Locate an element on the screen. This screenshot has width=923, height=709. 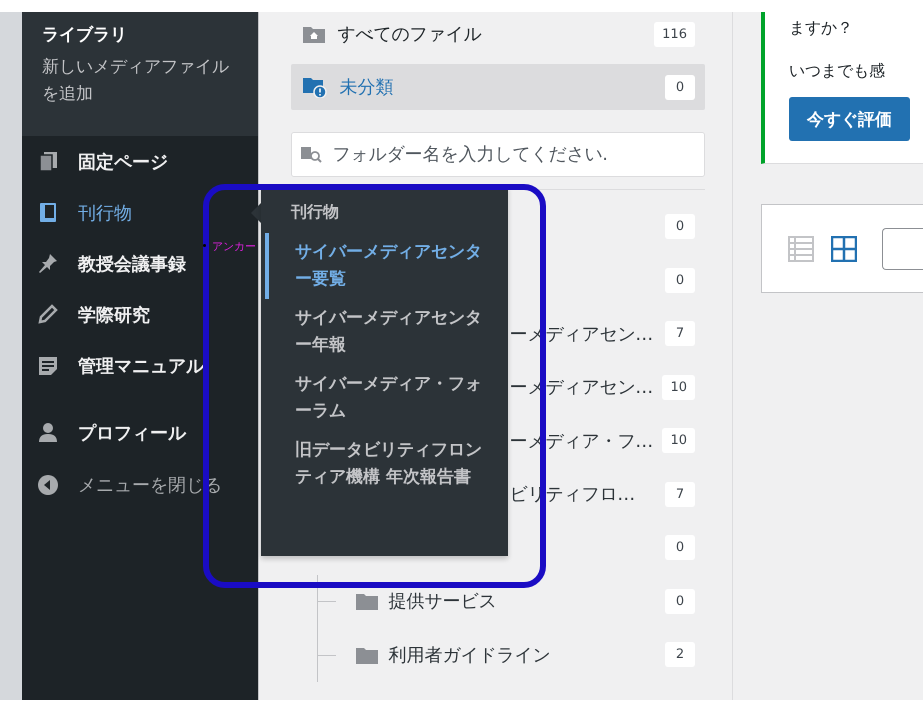
book-icon is located at coordinates (48, 212).